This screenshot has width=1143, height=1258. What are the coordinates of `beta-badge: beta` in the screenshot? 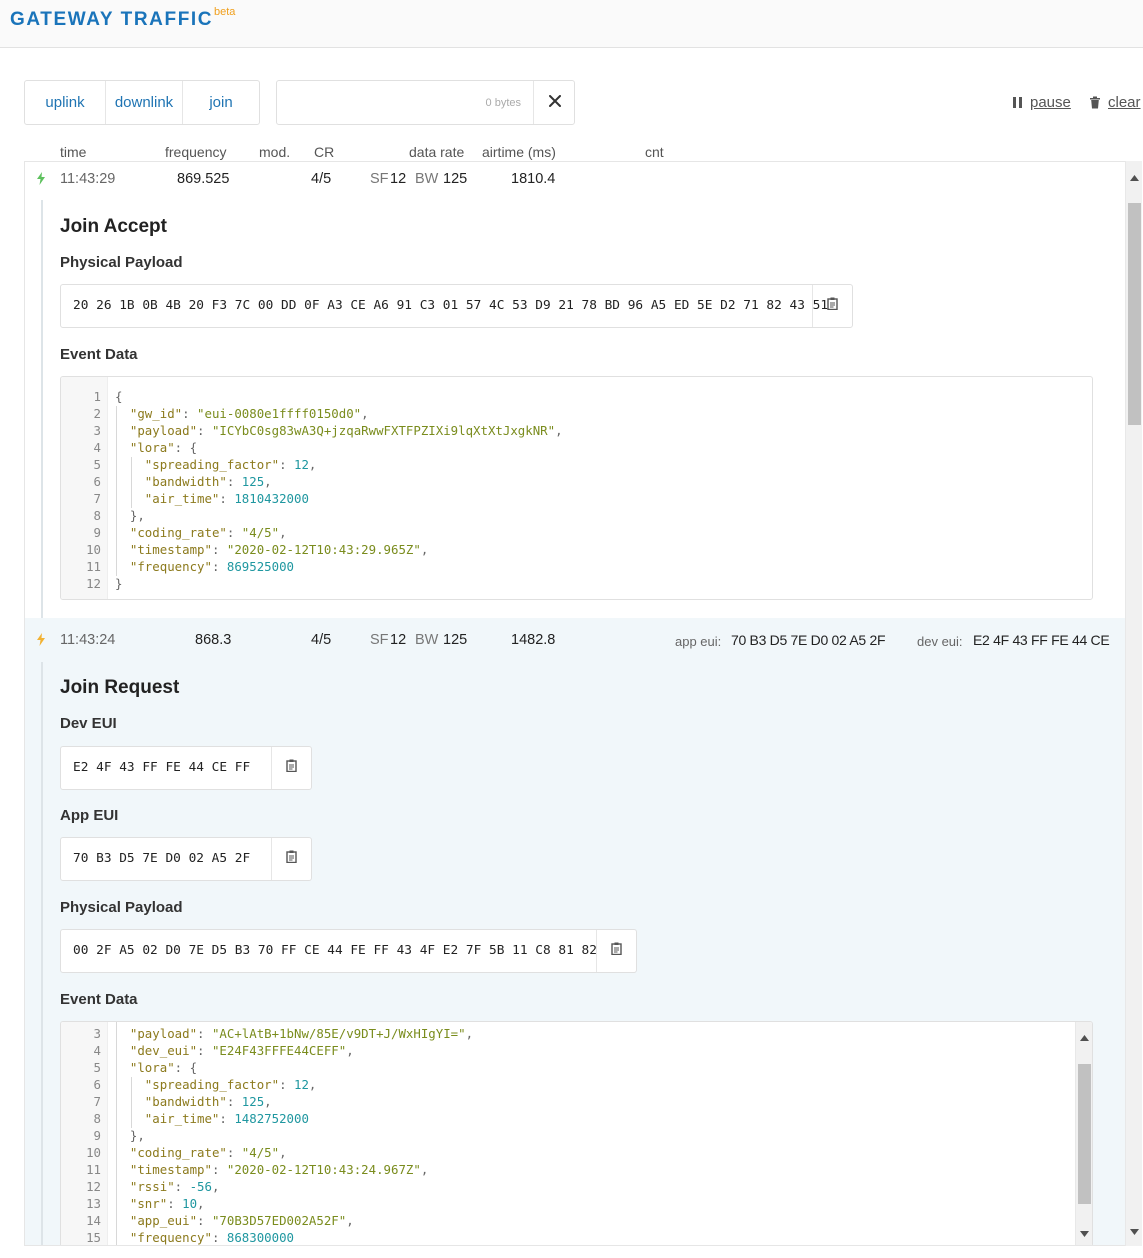 It's located at (225, 12).